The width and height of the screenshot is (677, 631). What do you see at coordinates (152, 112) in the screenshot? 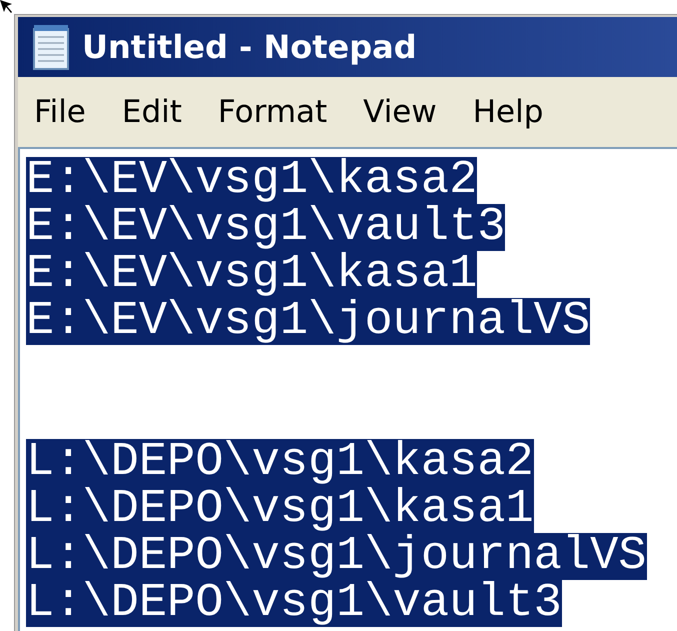
I see `menu-item: Edit` at bounding box center [152, 112].